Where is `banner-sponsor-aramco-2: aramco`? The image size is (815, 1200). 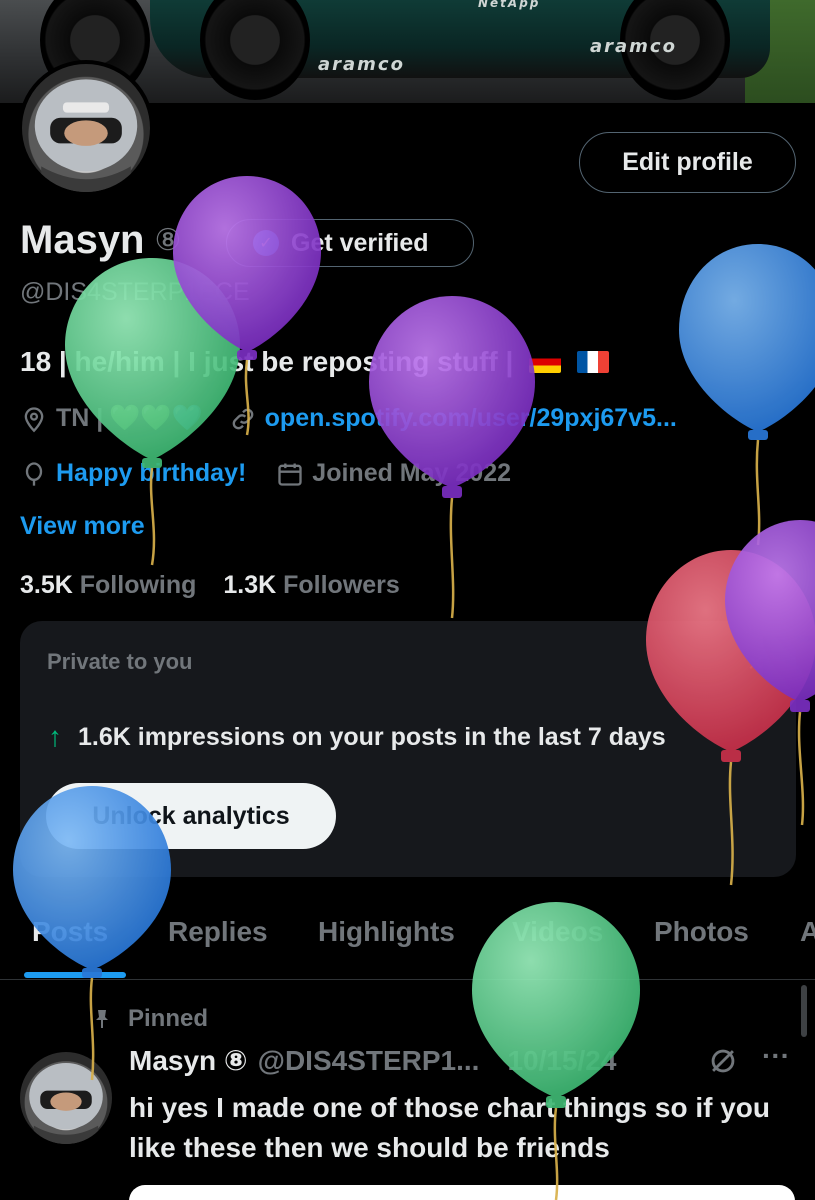
banner-sponsor-aramco-2: aramco is located at coordinates (633, 46).